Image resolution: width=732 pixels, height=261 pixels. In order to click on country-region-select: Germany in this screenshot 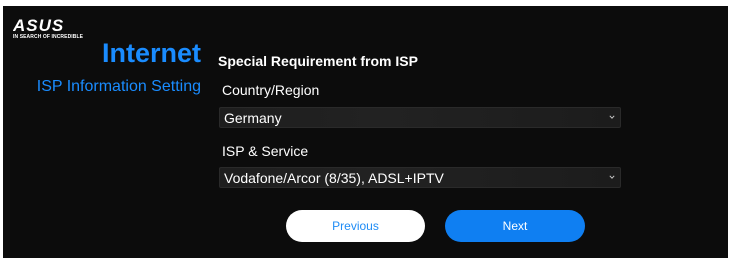, I will do `click(420, 117)`.